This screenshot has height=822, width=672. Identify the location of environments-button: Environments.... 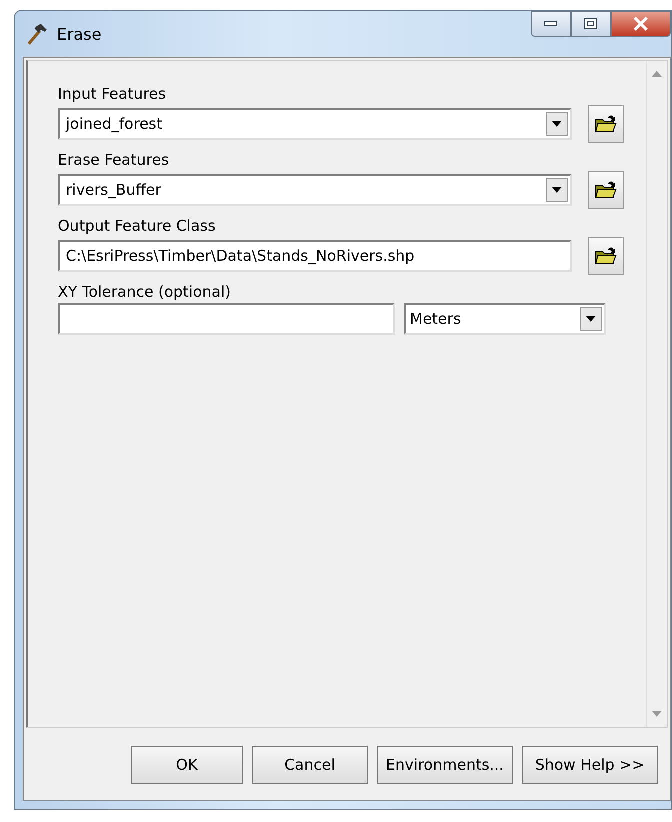
(445, 765).